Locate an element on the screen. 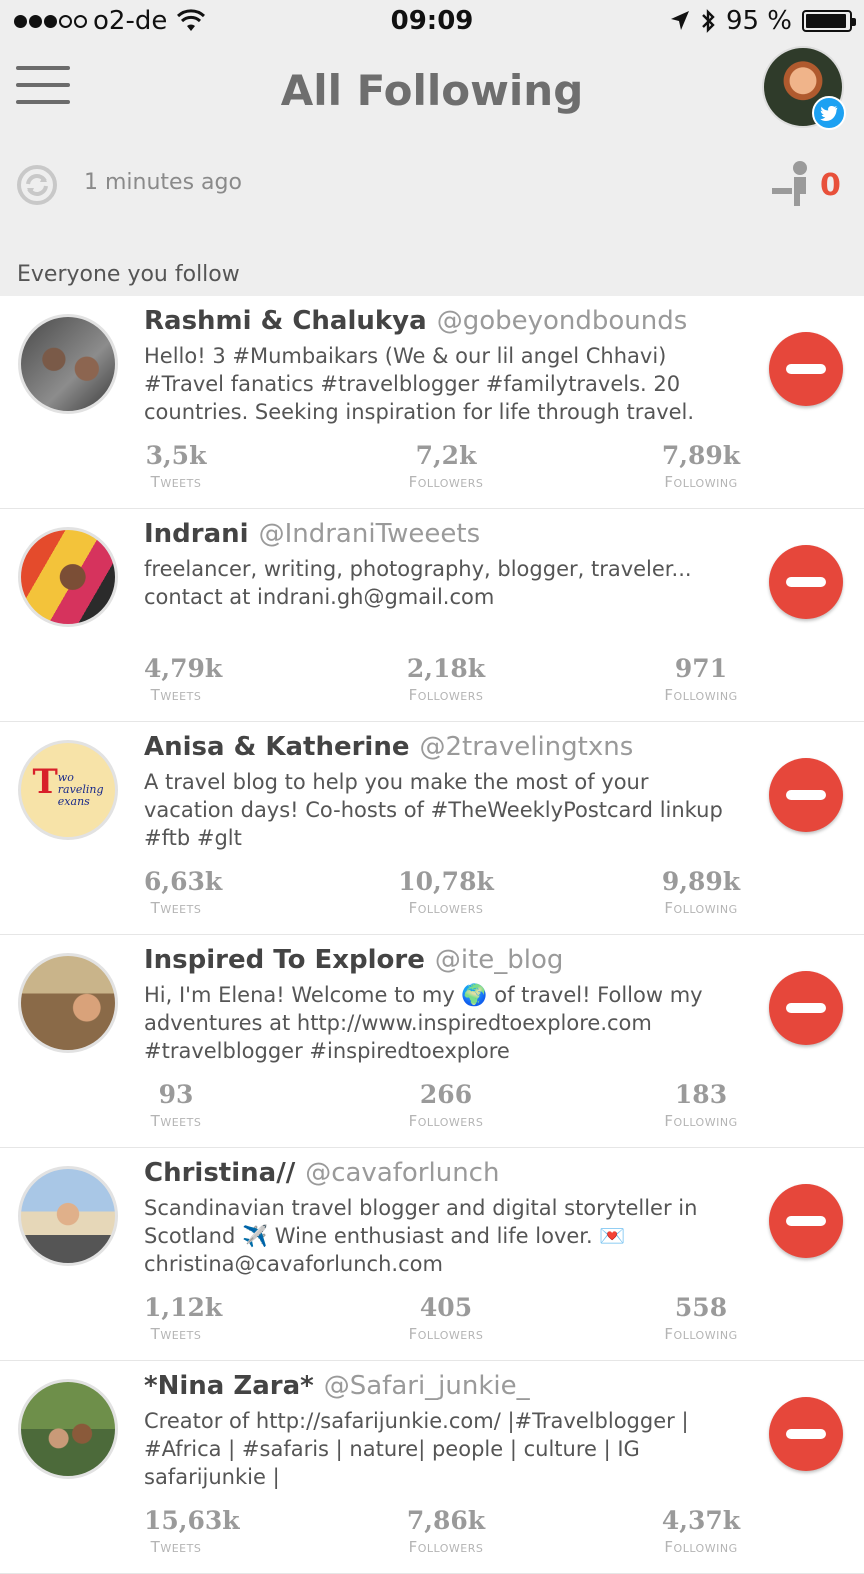  user-handle: @IndraniTweeets is located at coordinates (369, 534).